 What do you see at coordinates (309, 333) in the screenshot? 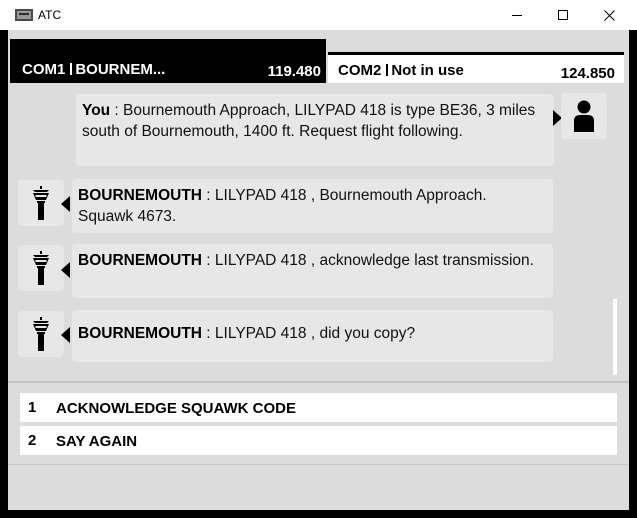
I see `message-text: : LILYPAD 418 , did you copy?` at bounding box center [309, 333].